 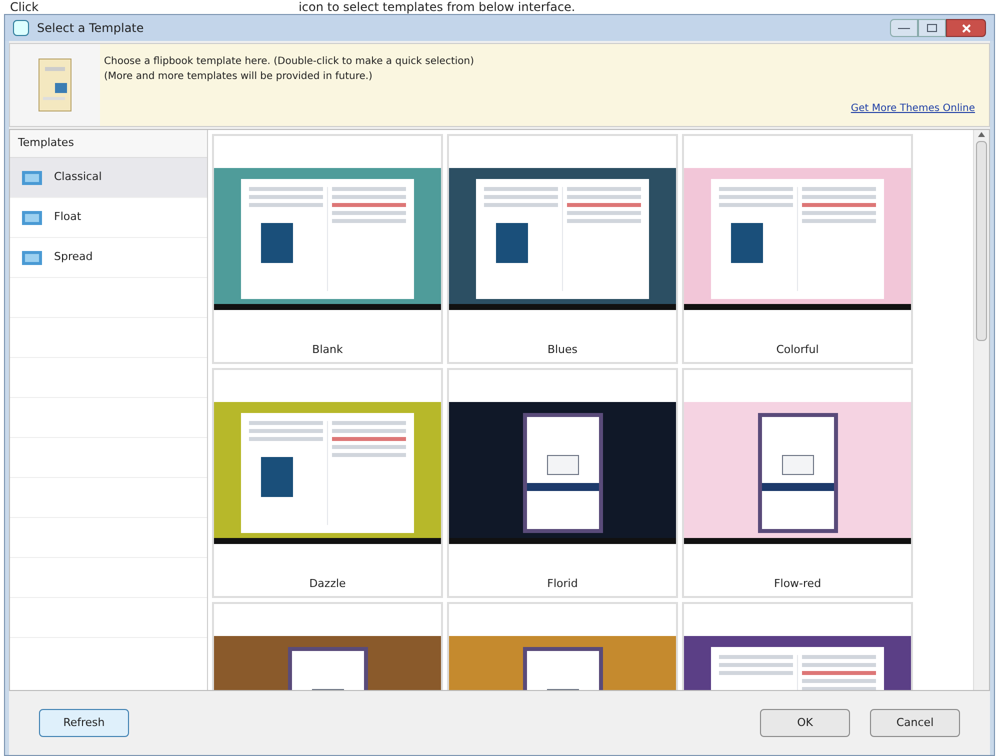 I want to click on ok-button: OK, so click(x=805, y=723).